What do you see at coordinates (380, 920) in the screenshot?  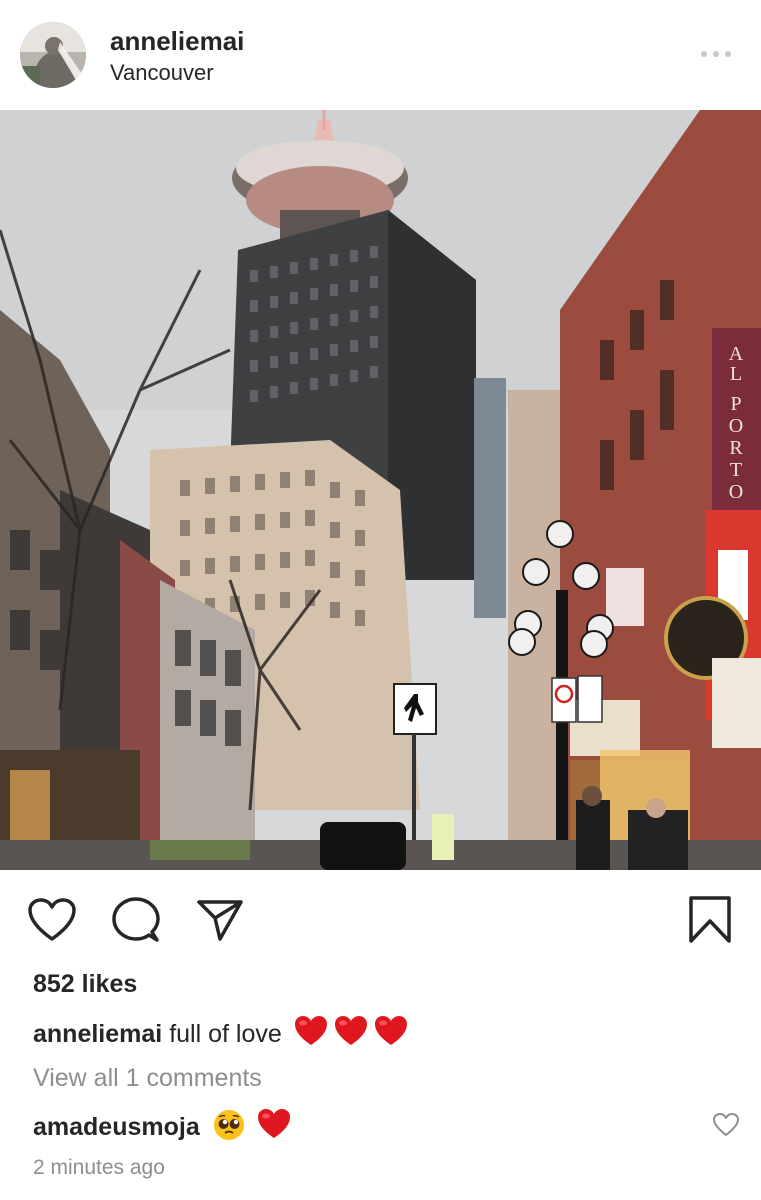 I see `action-bar` at bounding box center [380, 920].